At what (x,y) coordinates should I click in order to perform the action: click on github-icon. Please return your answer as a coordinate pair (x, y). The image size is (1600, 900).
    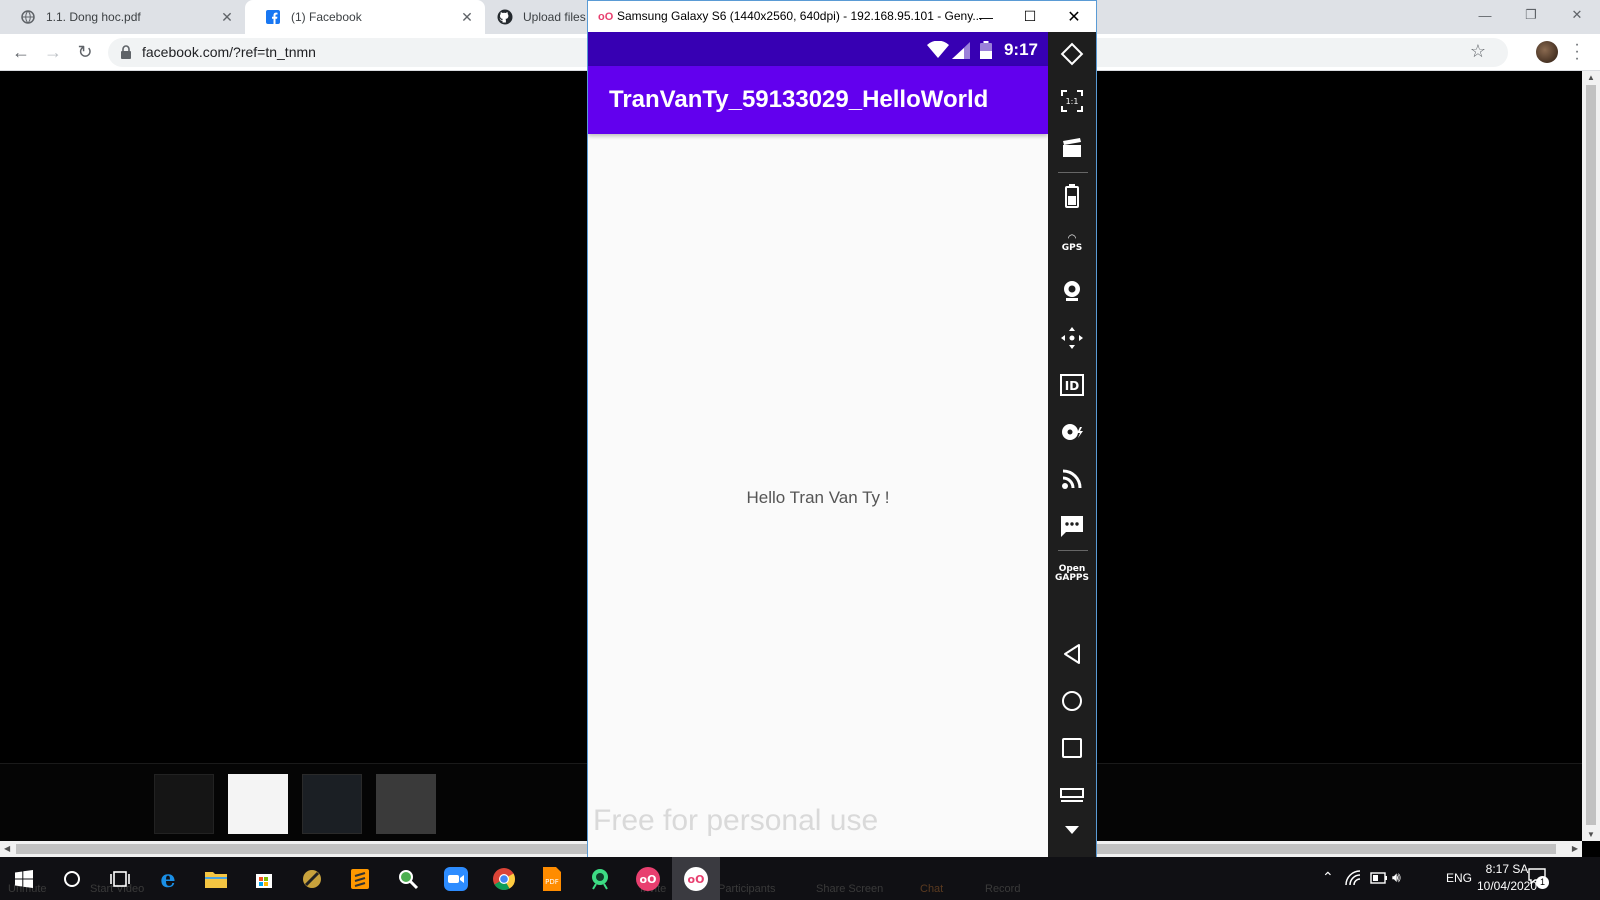
    Looking at the image, I should click on (505, 17).